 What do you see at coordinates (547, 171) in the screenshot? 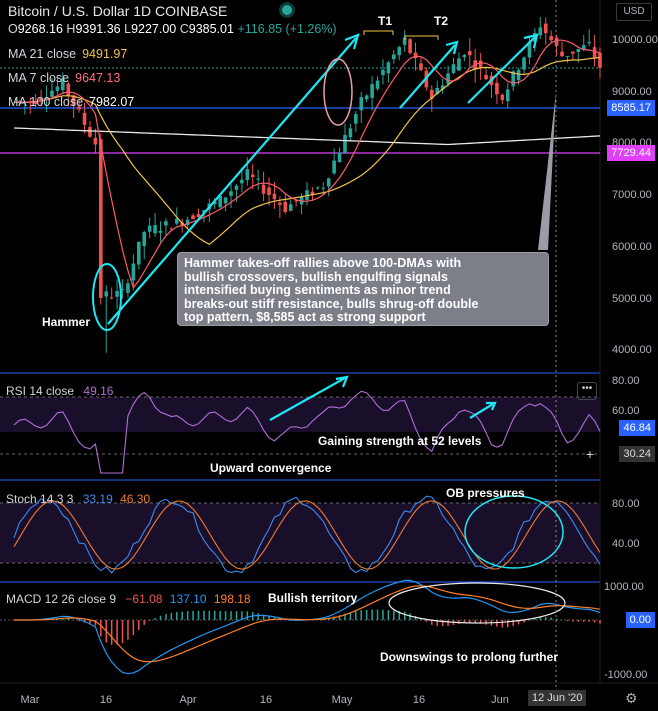
I see `callout-pointer` at bounding box center [547, 171].